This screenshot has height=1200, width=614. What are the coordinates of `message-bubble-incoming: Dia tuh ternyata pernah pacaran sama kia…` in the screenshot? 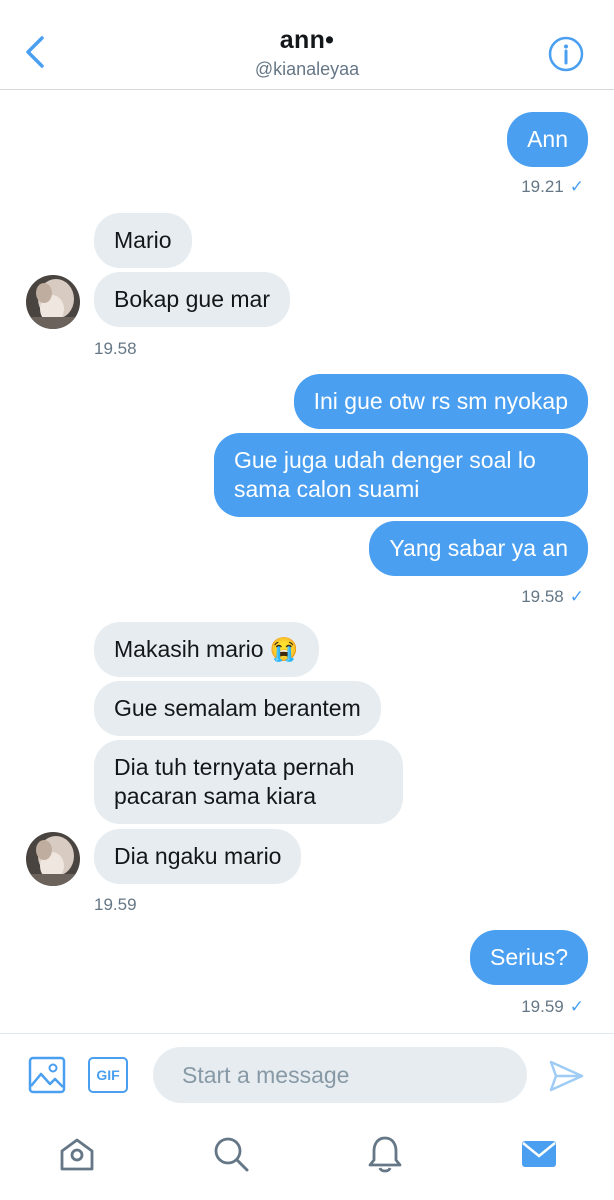 It's located at (248, 782).